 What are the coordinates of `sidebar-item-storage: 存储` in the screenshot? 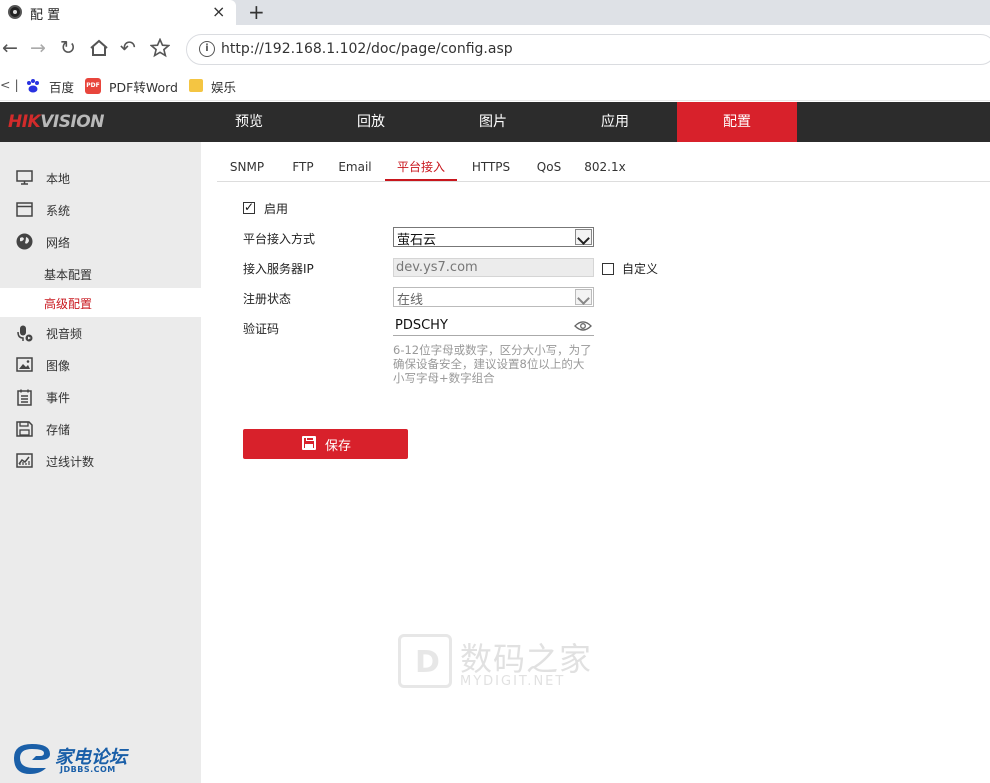 It's located at (100, 429).